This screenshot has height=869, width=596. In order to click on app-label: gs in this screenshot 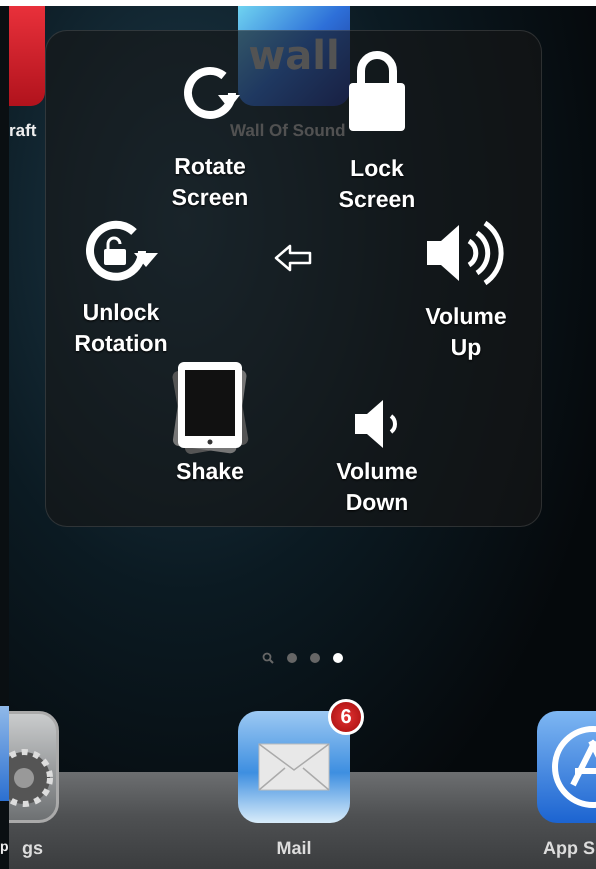, I will do `click(33, 848)`.